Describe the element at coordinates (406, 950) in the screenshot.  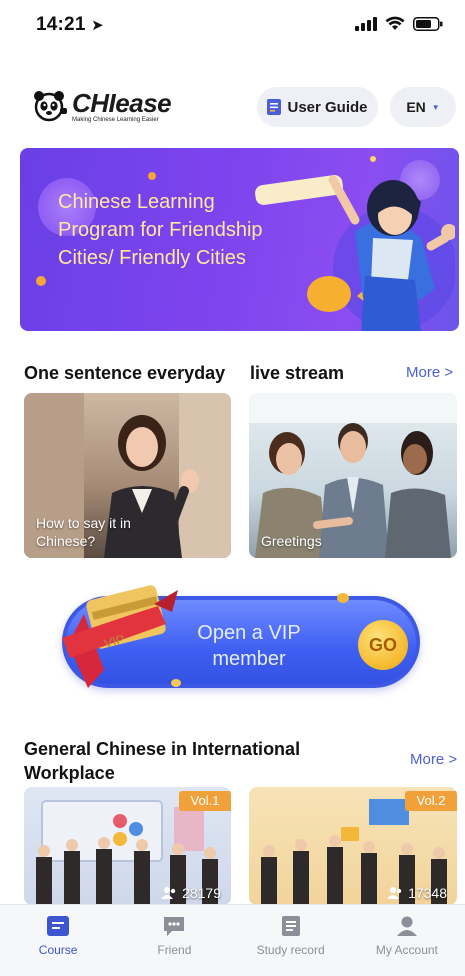
I see `tab-my-account-label: My Account` at that location.